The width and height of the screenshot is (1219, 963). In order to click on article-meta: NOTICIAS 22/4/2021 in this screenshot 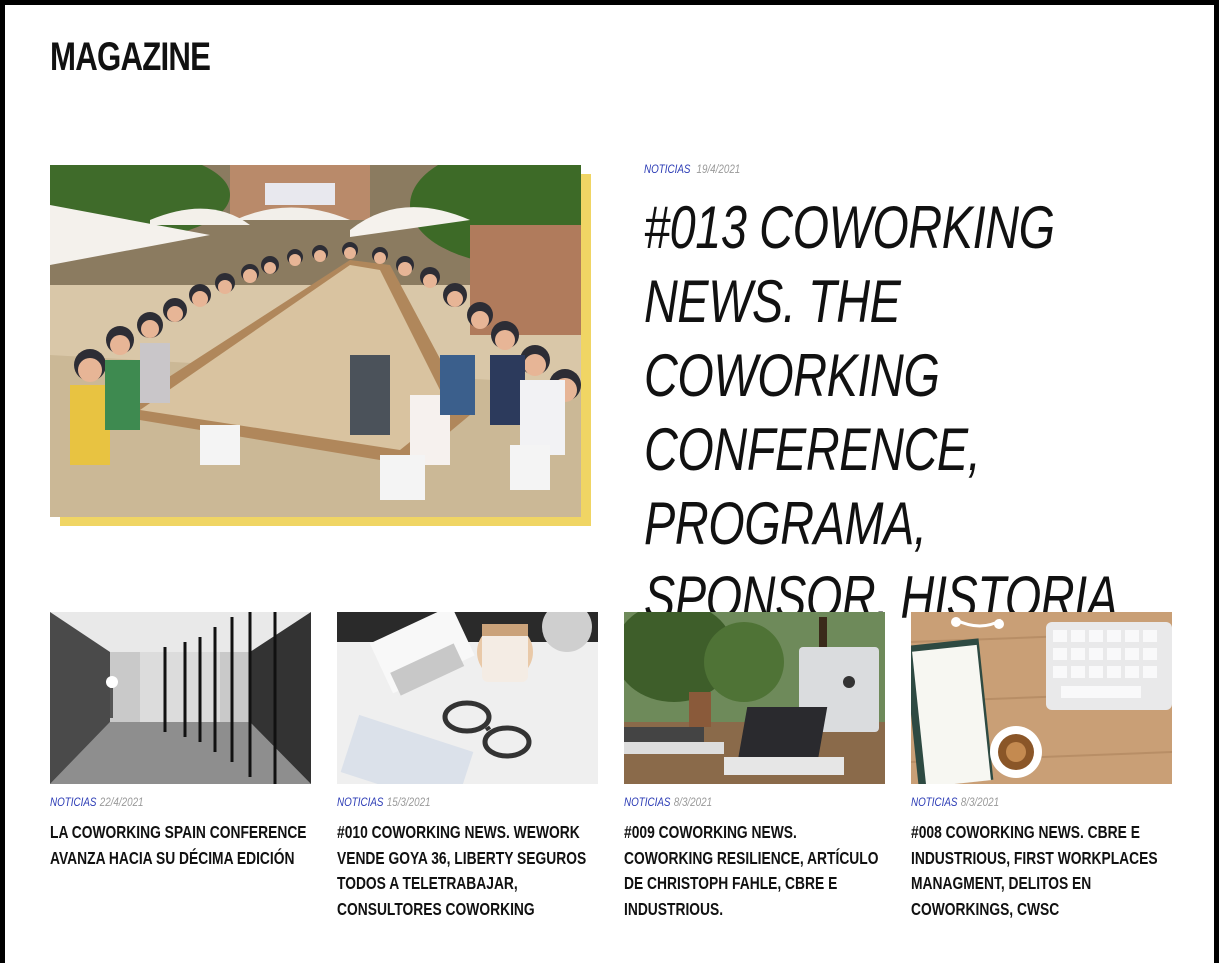, I will do `click(157, 804)`.